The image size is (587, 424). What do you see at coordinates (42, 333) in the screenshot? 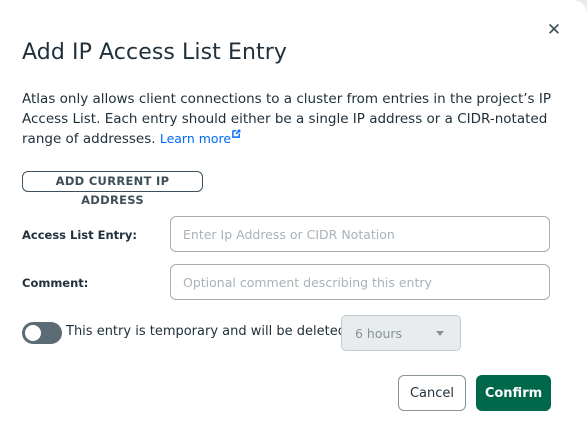
I see `temporary-entry-toggle` at bounding box center [42, 333].